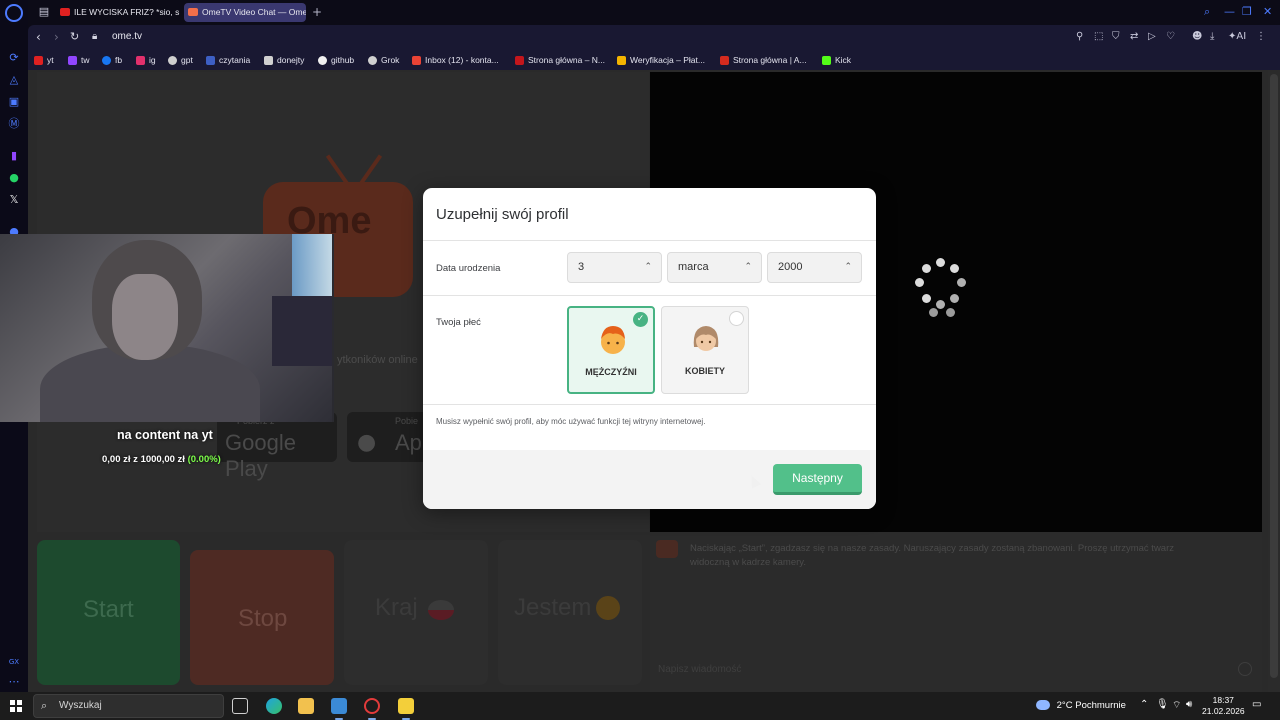  Describe the element at coordinates (1098, 37) in the screenshot. I see `snapshot-icon: ⬚` at that location.